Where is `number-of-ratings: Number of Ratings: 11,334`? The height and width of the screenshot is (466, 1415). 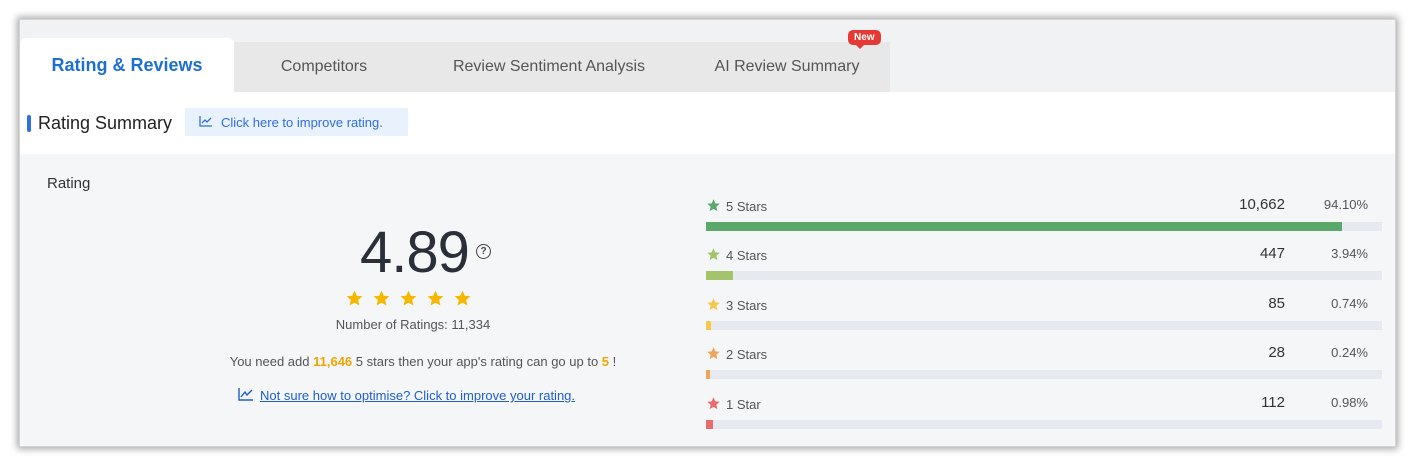
number-of-ratings: Number of Ratings: 11,334 is located at coordinates (413, 324).